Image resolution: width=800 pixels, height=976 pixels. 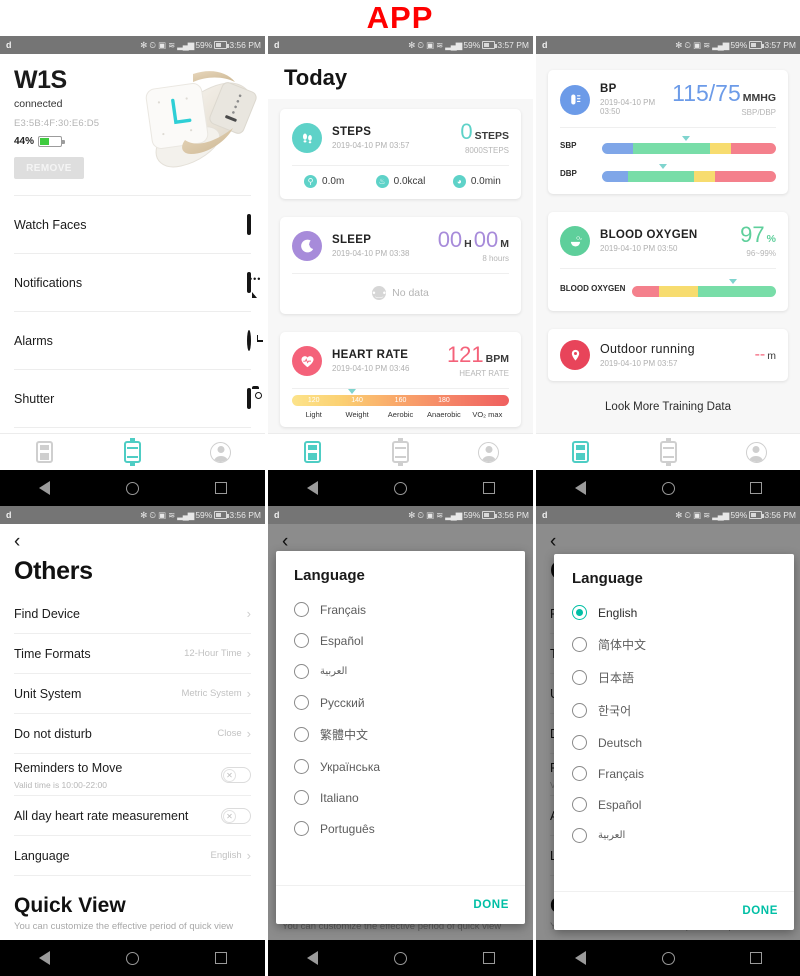 I want to click on option-label: Español, so click(x=342, y=640).